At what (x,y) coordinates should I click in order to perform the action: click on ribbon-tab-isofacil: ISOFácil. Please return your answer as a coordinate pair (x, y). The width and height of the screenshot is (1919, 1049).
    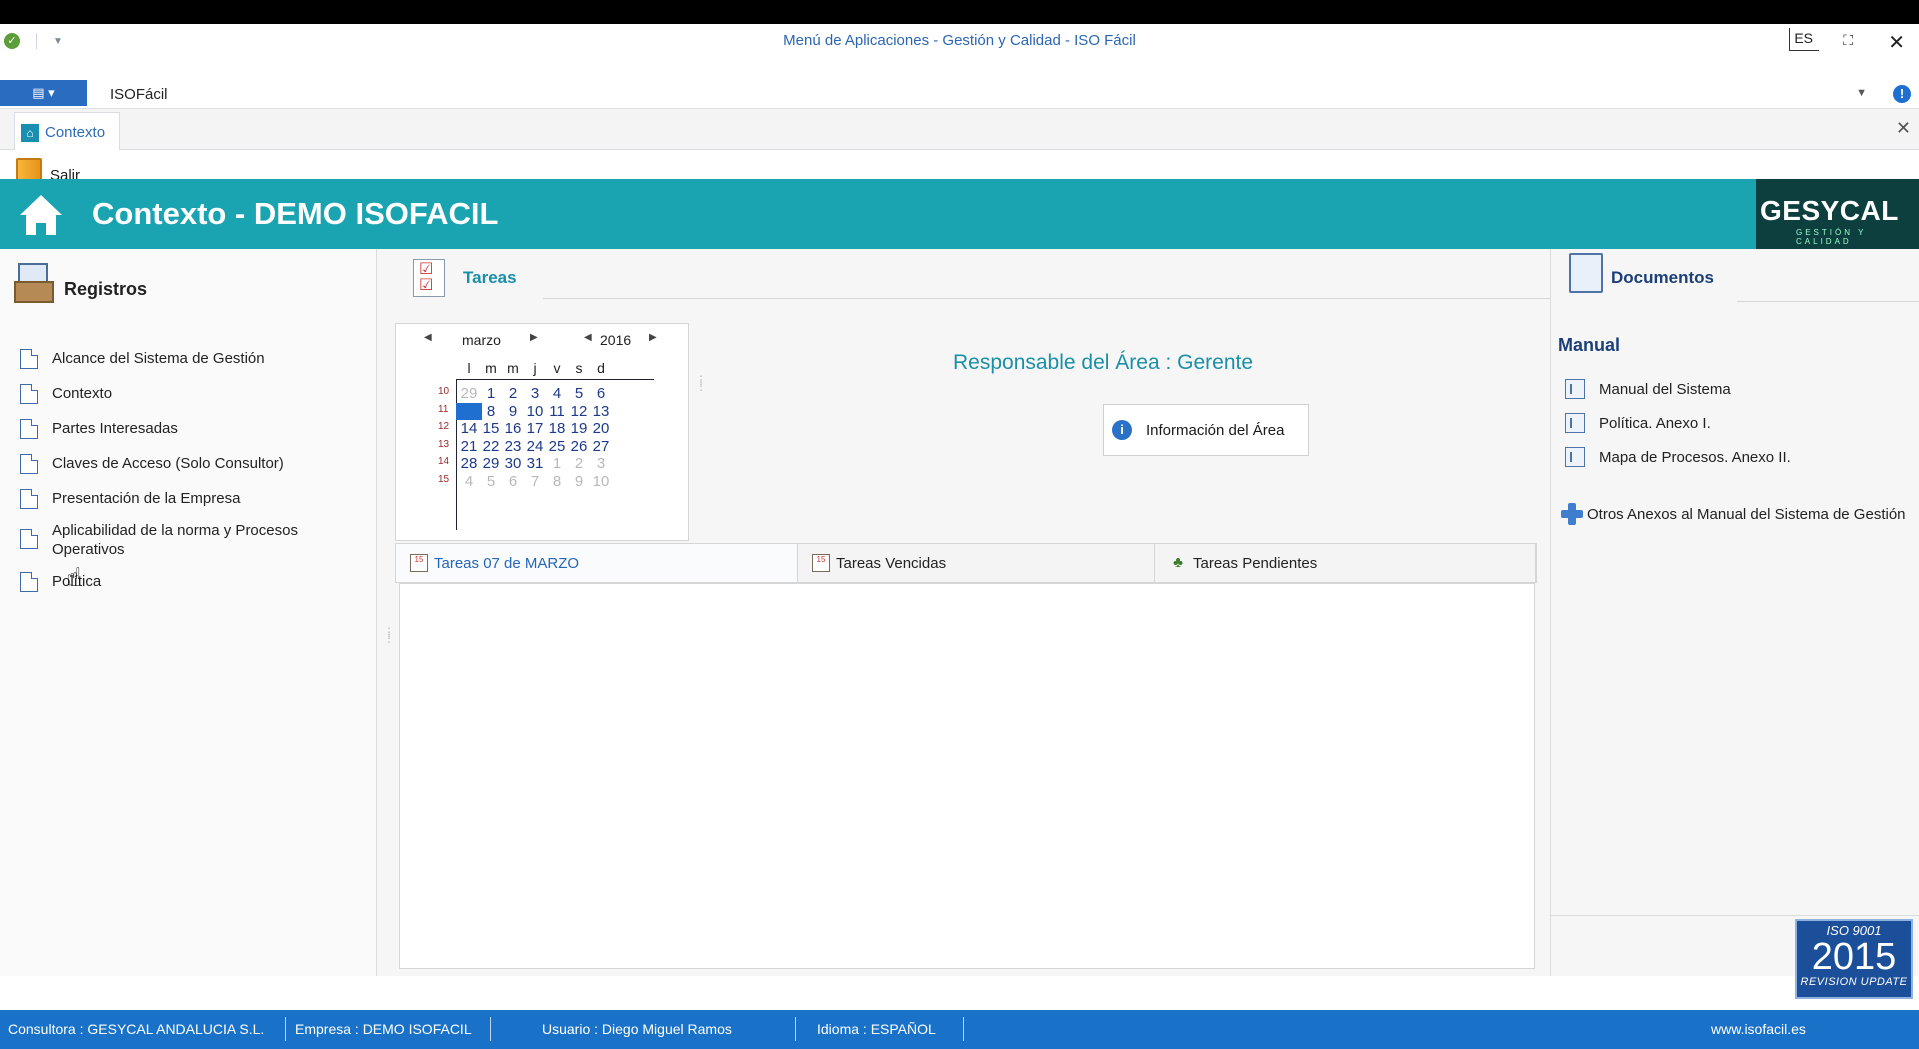
    Looking at the image, I should click on (139, 94).